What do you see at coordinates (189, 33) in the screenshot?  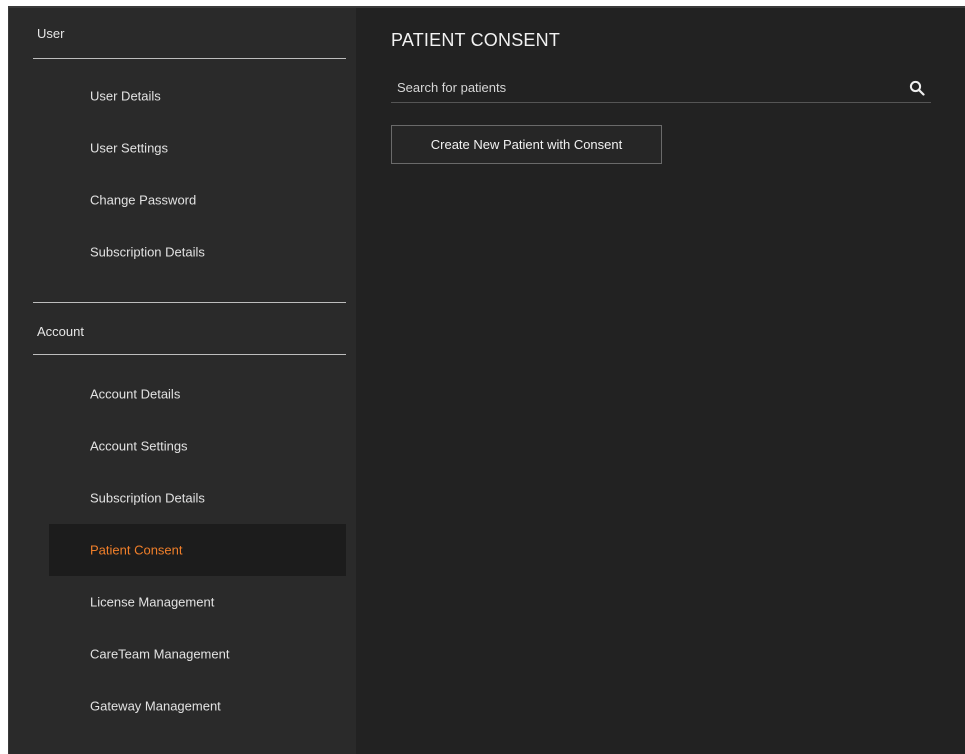 I see `sidebar-section-user: User` at bounding box center [189, 33].